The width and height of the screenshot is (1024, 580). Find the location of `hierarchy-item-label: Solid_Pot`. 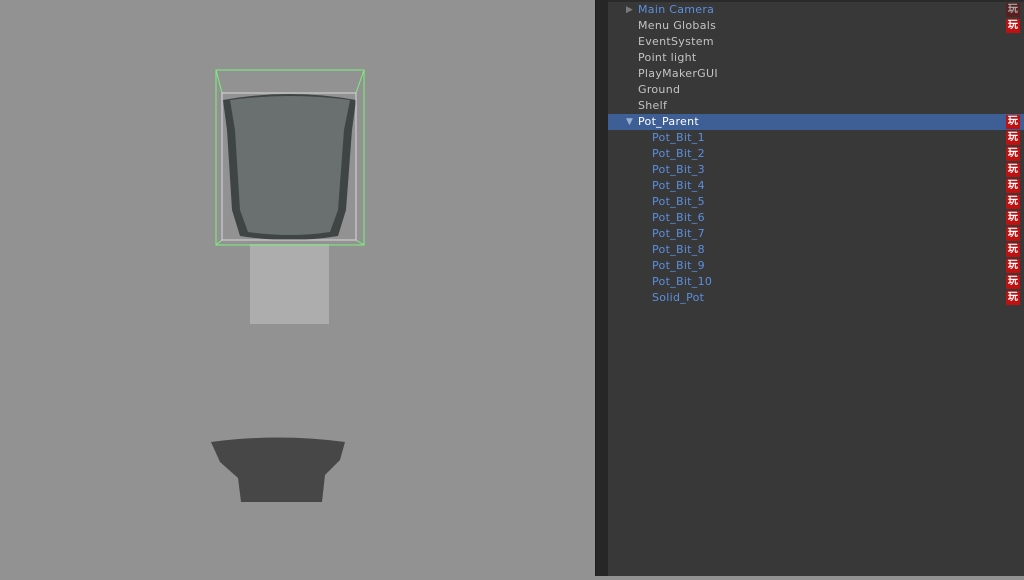

hierarchy-item-label: Solid_Pot is located at coordinates (678, 297).